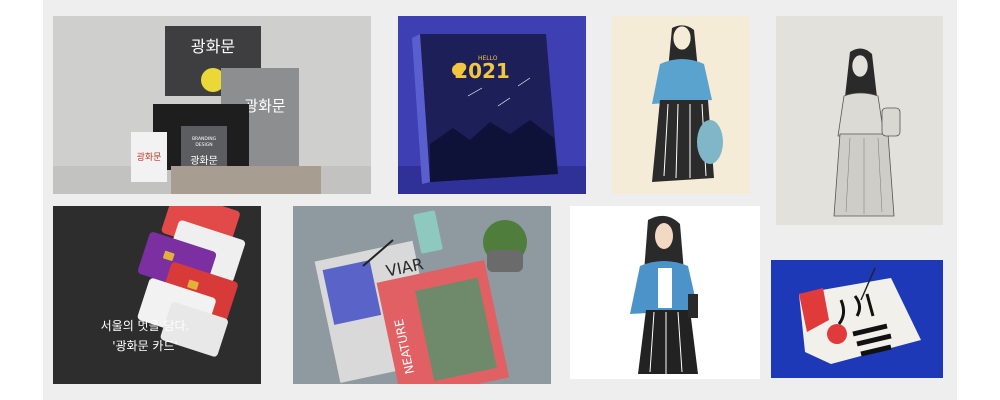 The height and width of the screenshot is (400, 1000). Describe the element at coordinates (21, 200) in the screenshot. I see `left-margin` at that location.